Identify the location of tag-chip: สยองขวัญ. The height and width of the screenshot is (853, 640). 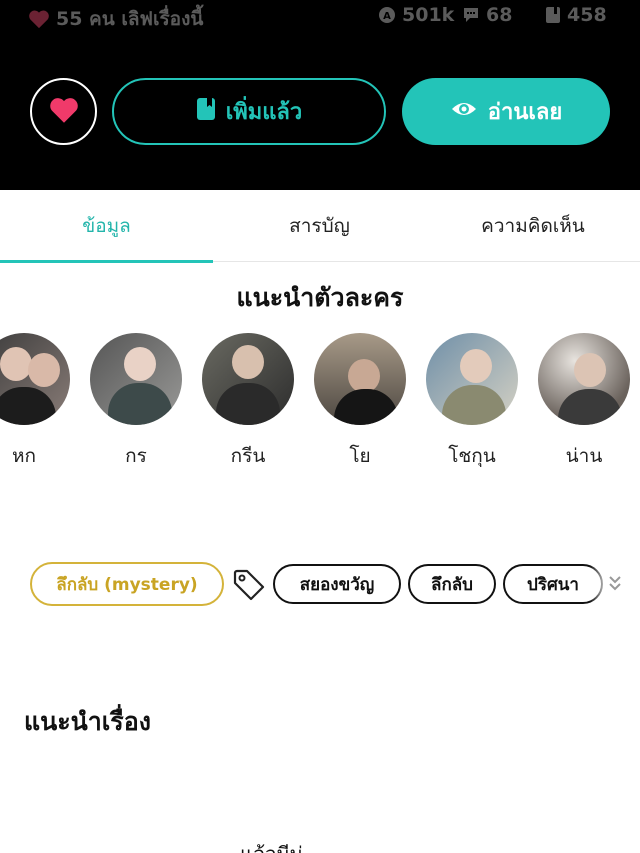
(337, 584).